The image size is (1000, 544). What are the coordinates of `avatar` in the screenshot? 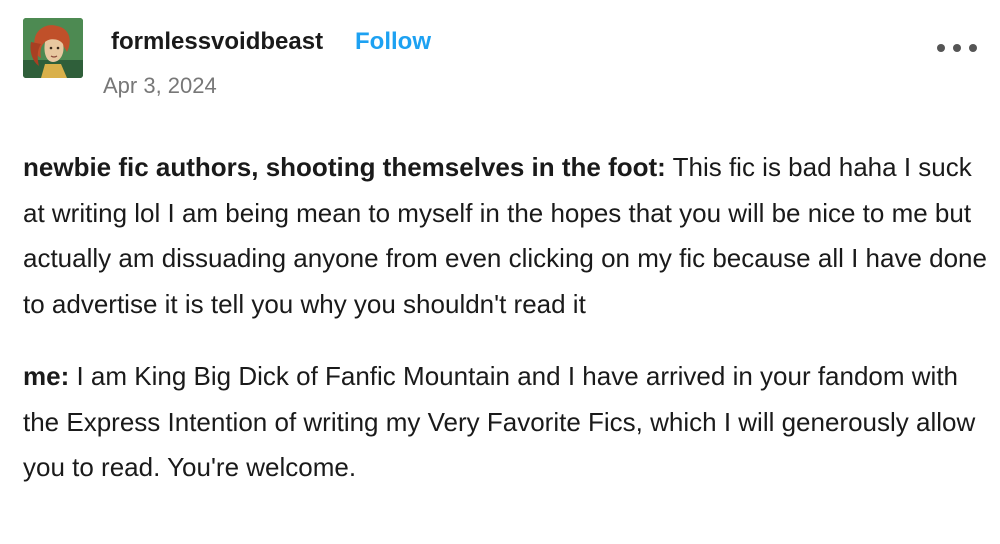 It's located at (53, 48).